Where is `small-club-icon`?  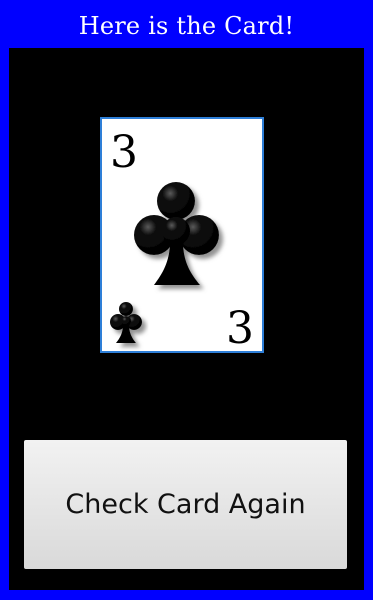 small-club-icon is located at coordinates (126, 322).